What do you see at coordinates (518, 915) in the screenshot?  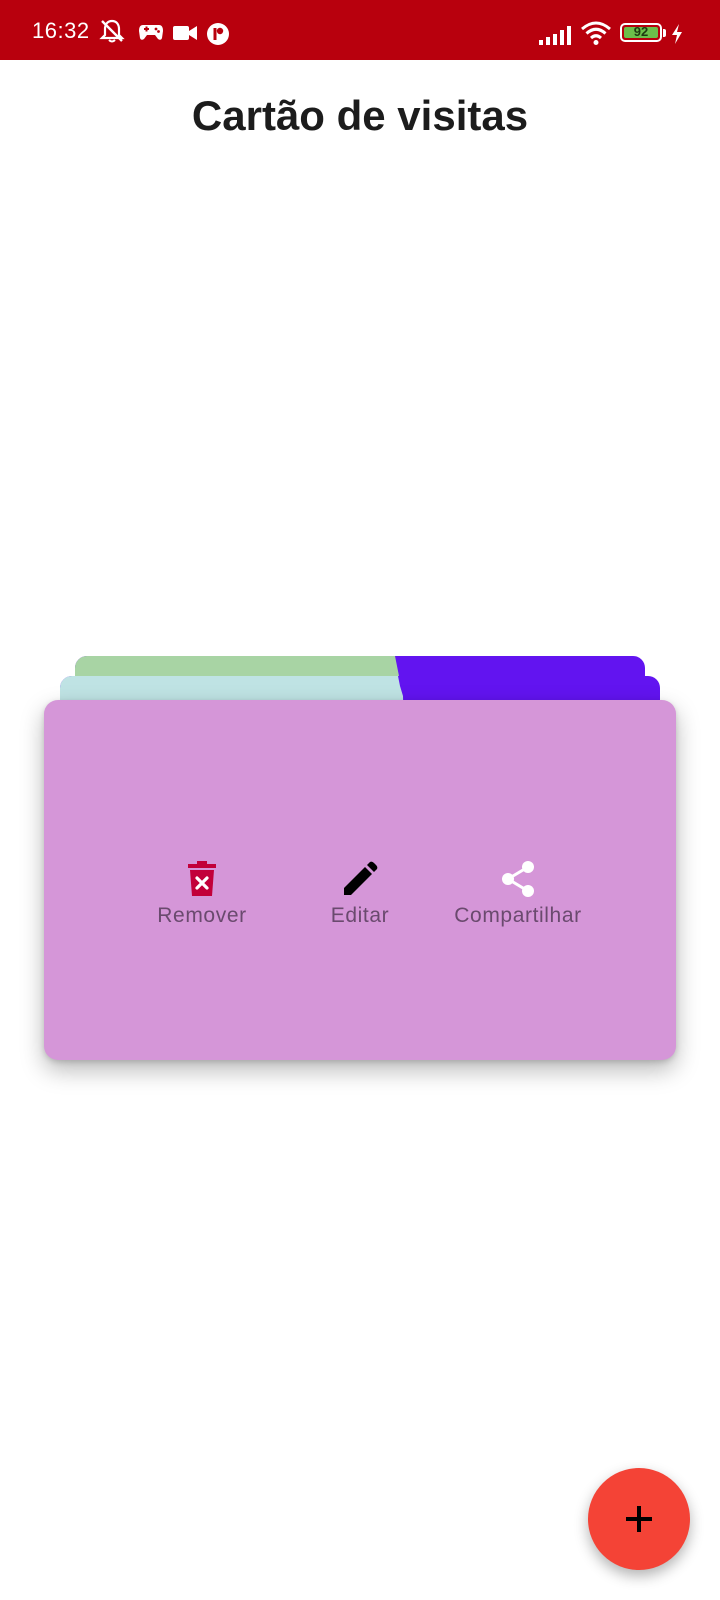 I see `share-label: Compartilhar` at bounding box center [518, 915].